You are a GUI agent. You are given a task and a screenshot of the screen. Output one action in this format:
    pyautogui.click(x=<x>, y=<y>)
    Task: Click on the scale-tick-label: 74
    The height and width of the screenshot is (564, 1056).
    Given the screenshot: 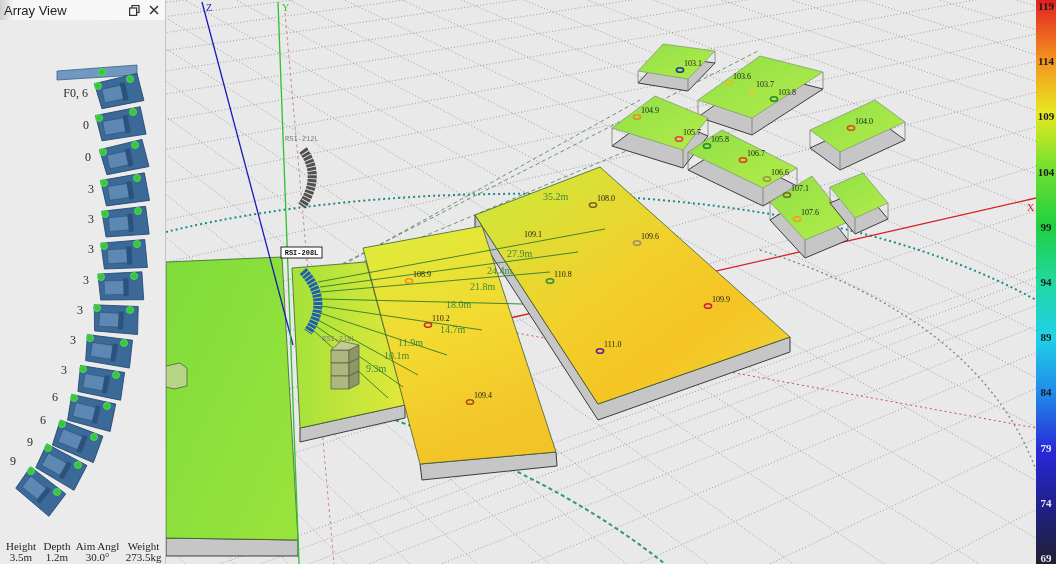 What is the action you would take?
    pyautogui.click(x=1046, y=502)
    